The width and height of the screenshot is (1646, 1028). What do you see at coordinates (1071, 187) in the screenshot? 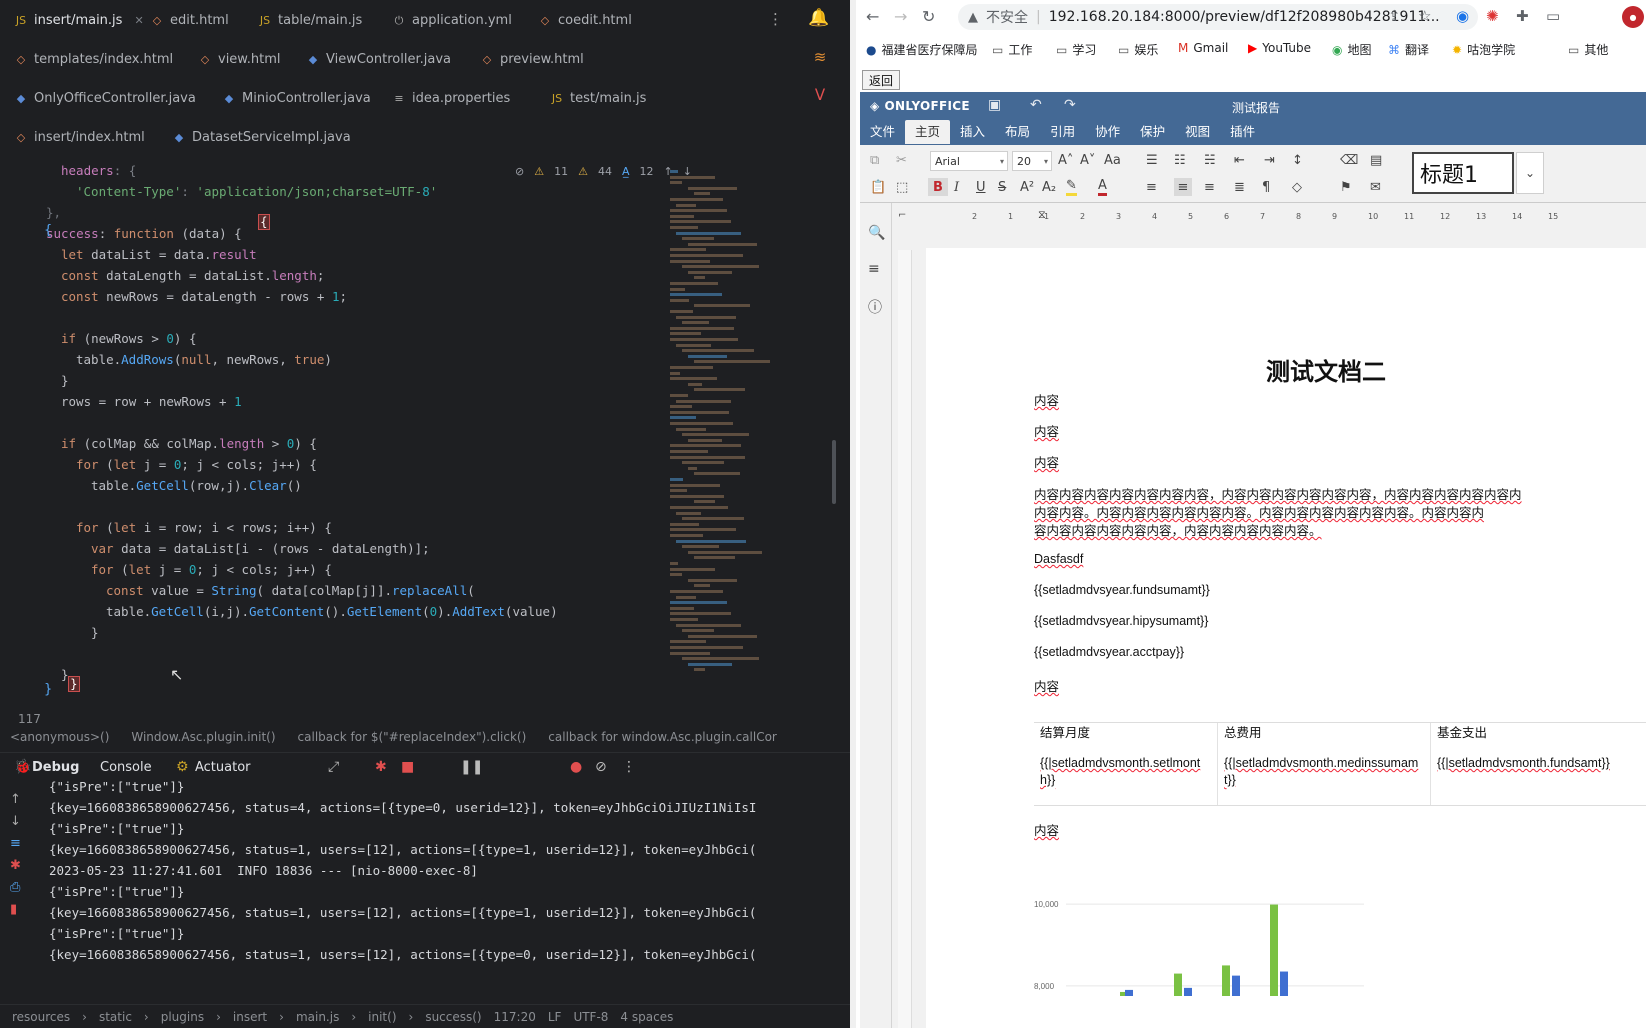
I see `highlight-color-icon: ✎` at bounding box center [1071, 187].